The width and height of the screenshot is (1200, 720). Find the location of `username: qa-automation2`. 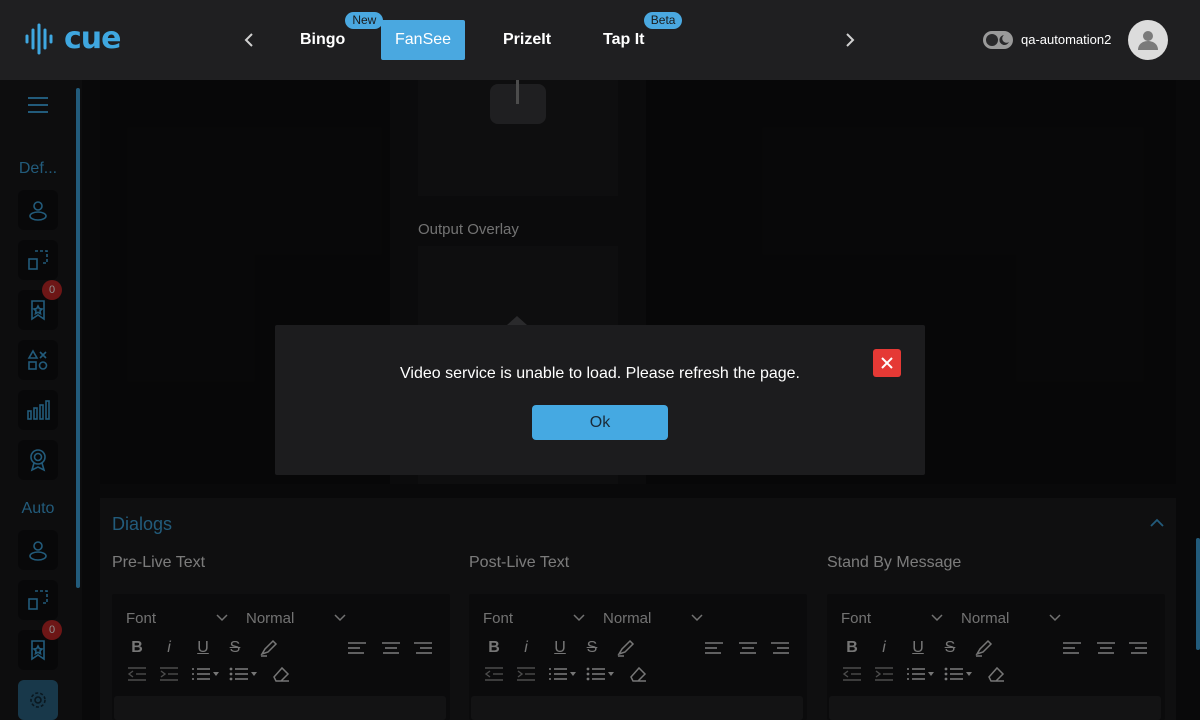

username: qa-automation2 is located at coordinates (1066, 39).